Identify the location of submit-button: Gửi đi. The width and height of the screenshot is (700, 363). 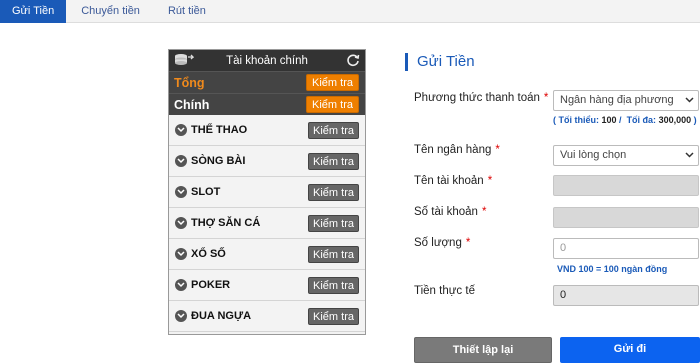
(630, 350).